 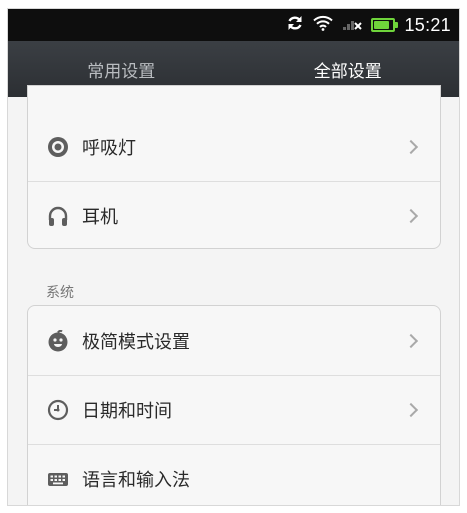 I want to click on list-item-label: 日期和时间, so click(x=127, y=411).